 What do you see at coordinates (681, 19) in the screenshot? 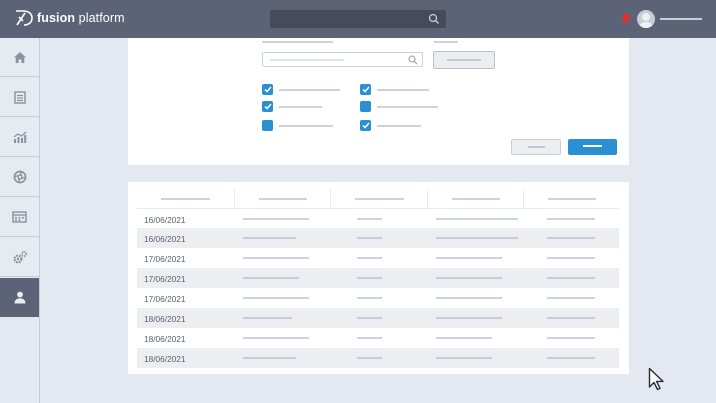
I see `user-name-placeholder` at bounding box center [681, 19].